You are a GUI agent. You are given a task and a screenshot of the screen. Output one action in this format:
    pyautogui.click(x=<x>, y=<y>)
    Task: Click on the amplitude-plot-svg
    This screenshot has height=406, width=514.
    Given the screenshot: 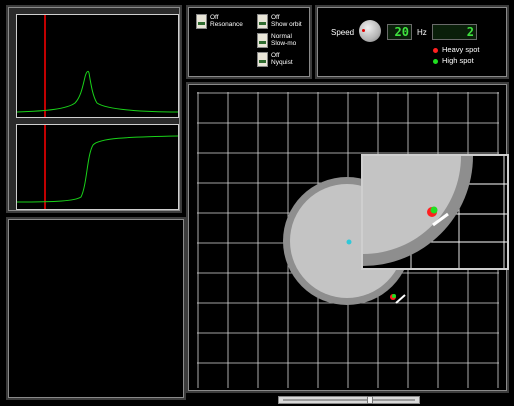 What is the action you would take?
    pyautogui.click(x=97, y=66)
    